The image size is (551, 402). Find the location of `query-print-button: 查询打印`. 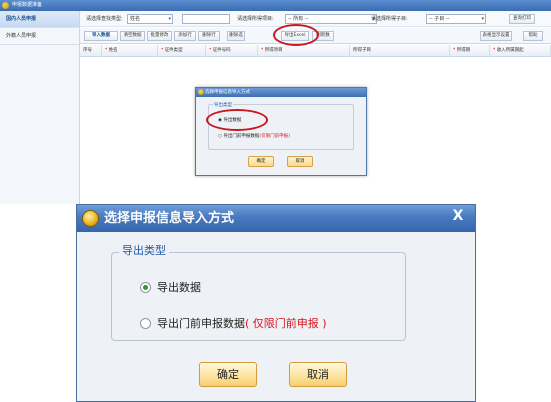

query-print-button: 查询打印 is located at coordinates (522, 19).